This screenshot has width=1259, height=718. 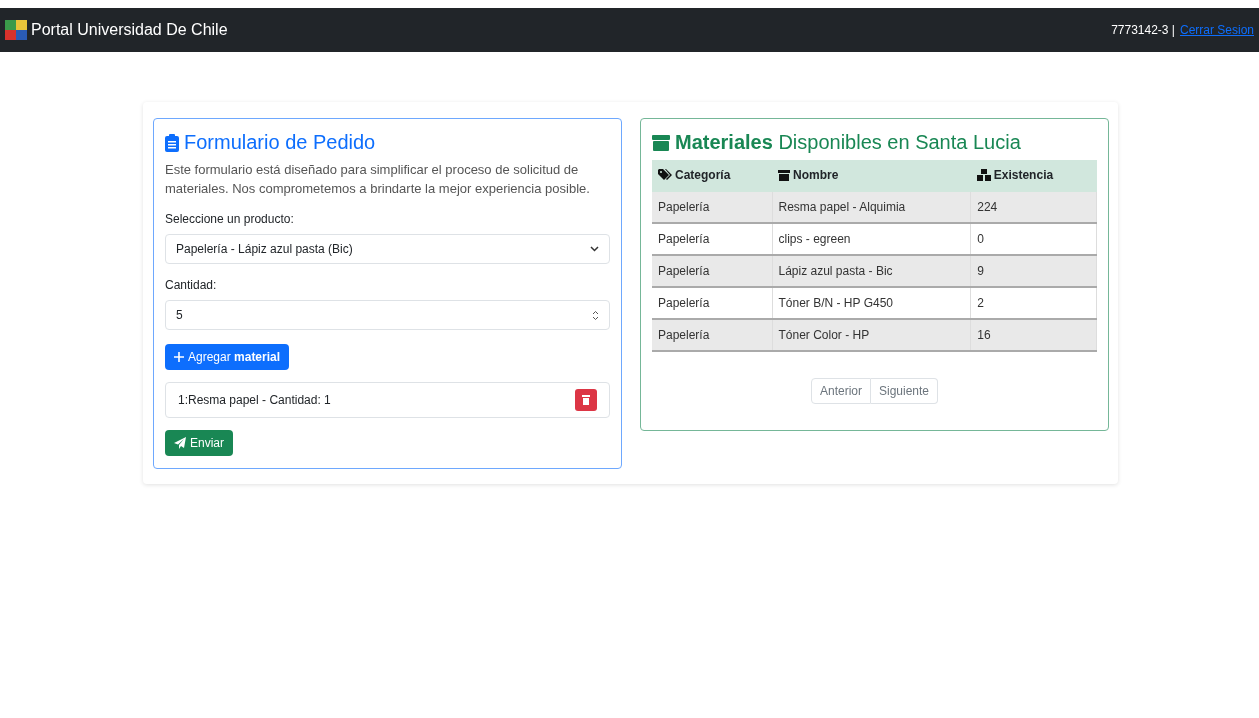 What do you see at coordinates (1216, 30) in the screenshot?
I see `logout-link: Cerrar Sesion` at bounding box center [1216, 30].